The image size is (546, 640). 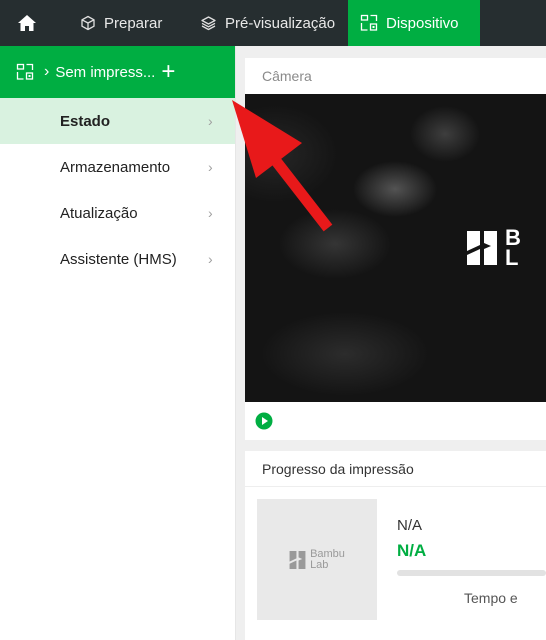 What do you see at coordinates (85, 121) in the screenshot?
I see `sidebar-item-label: Estado` at bounding box center [85, 121].